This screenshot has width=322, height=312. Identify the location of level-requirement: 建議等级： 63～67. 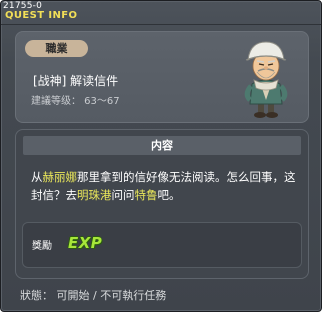
(75, 101).